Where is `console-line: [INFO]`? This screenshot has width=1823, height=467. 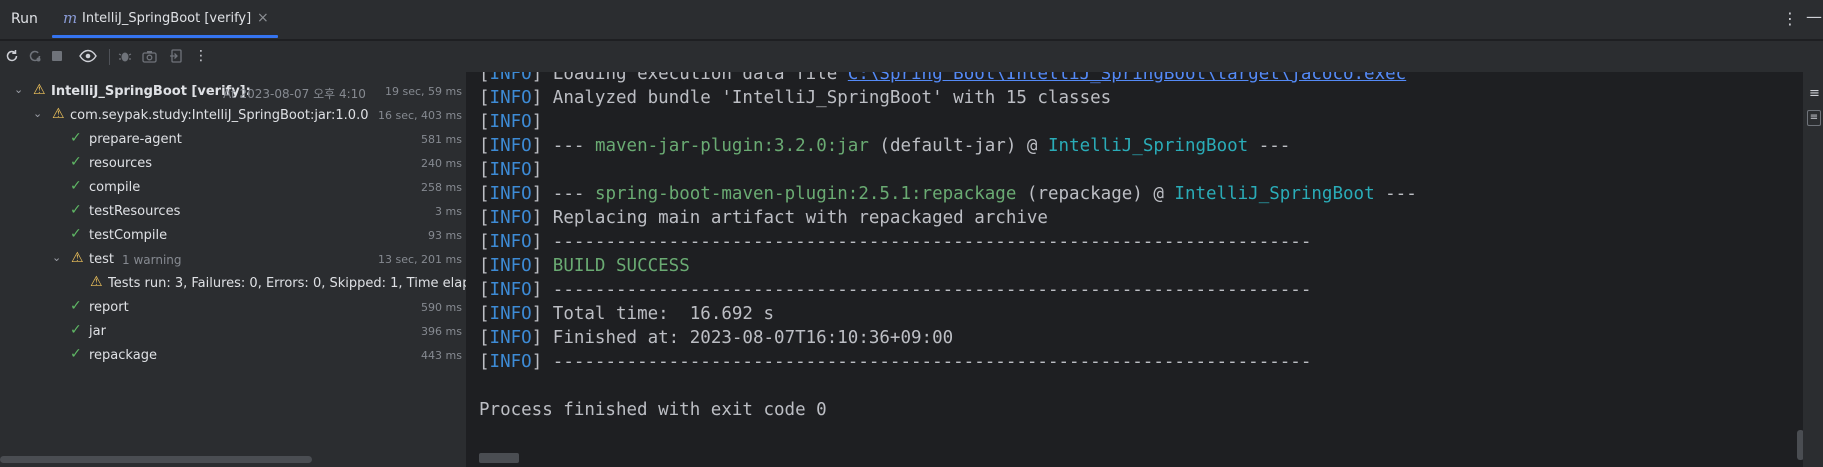
console-line: [INFO] is located at coordinates (511, 170).